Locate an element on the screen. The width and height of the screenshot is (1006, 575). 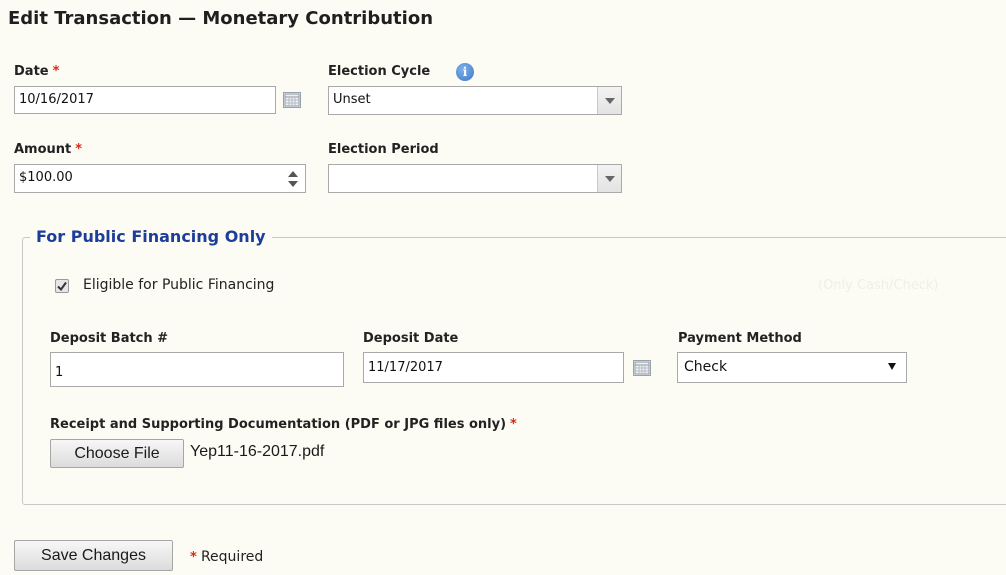
deposit-batch-input: 1 is located at coordinates (197, 369).